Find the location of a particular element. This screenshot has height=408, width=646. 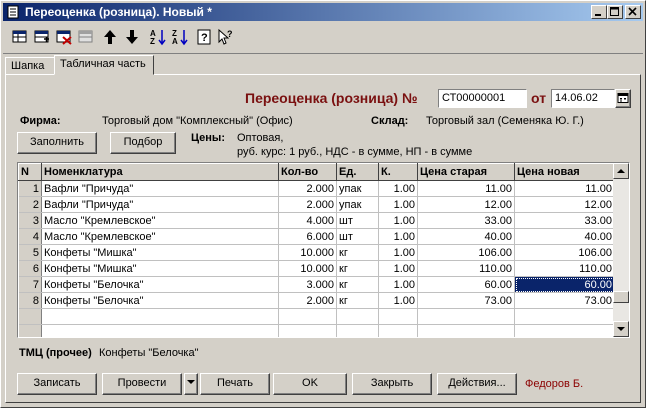

row-number-cell: 1 is located at coordinates (30, 188).